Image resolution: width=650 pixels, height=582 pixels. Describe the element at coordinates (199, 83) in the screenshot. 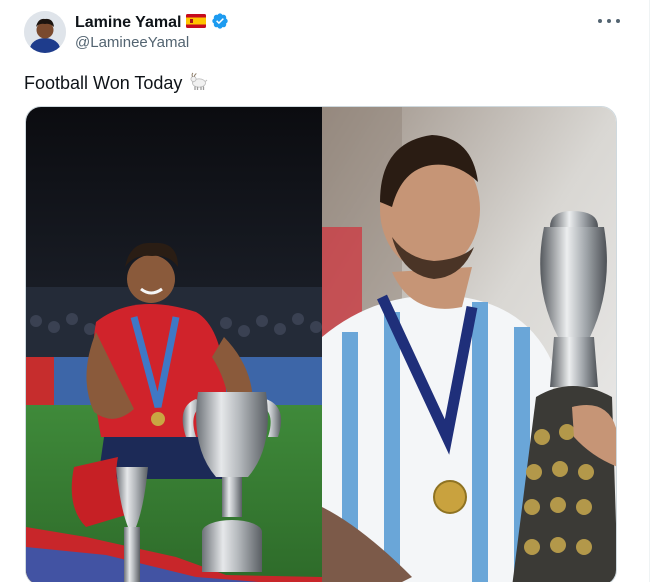

I see `goat-icon` at that location.